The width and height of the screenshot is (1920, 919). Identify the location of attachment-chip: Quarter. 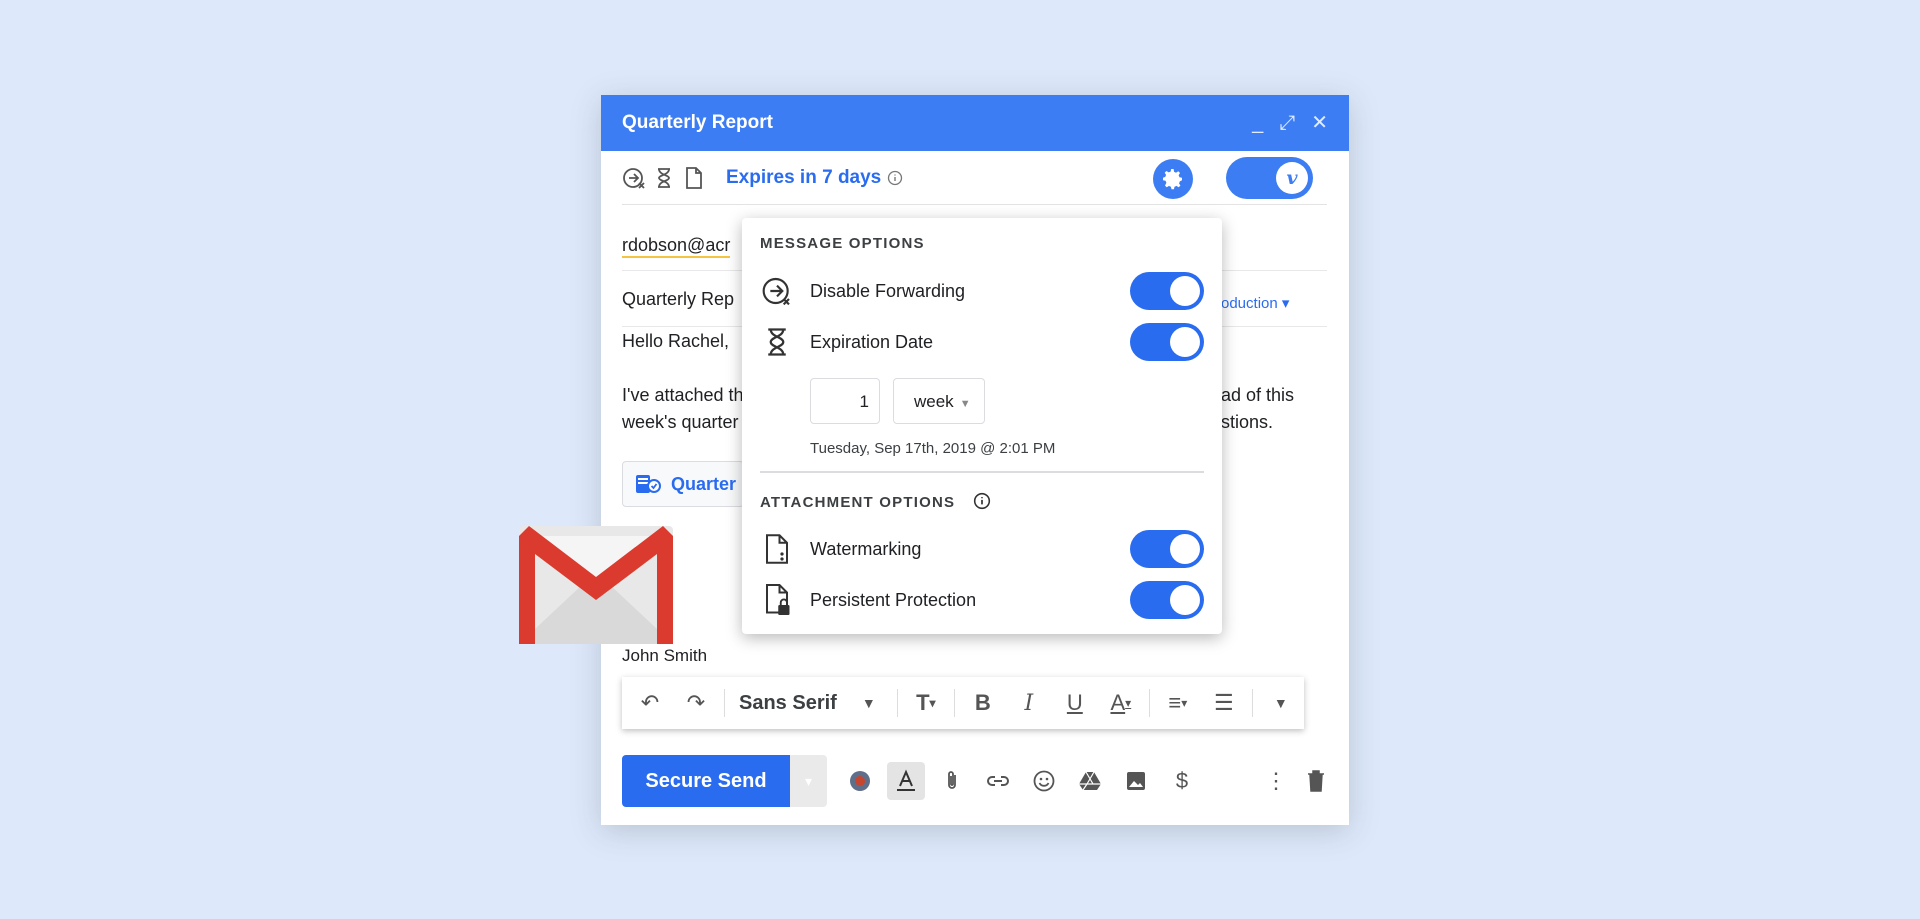
(683, 484).